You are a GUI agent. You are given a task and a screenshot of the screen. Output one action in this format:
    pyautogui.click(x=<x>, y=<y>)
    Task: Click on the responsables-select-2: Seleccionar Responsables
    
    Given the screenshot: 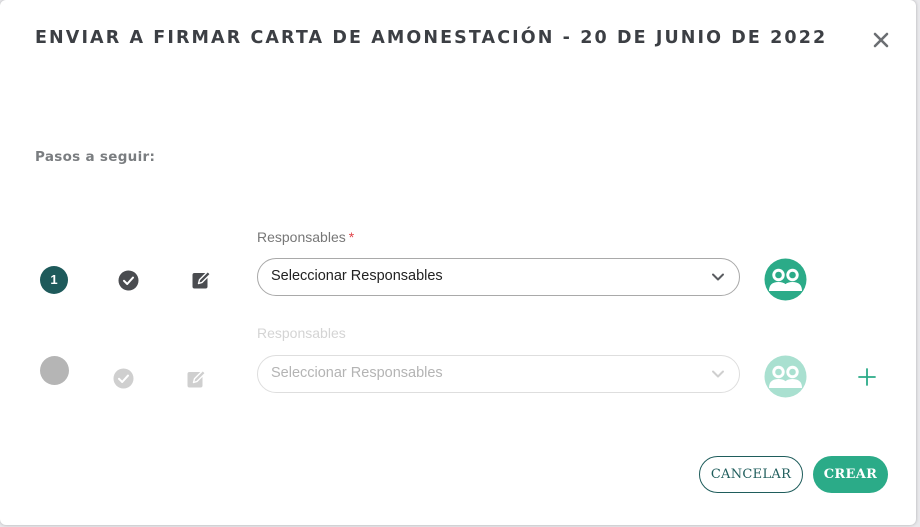 What is the action you would take?
    pyautogui.click(x=498, y=374)
    